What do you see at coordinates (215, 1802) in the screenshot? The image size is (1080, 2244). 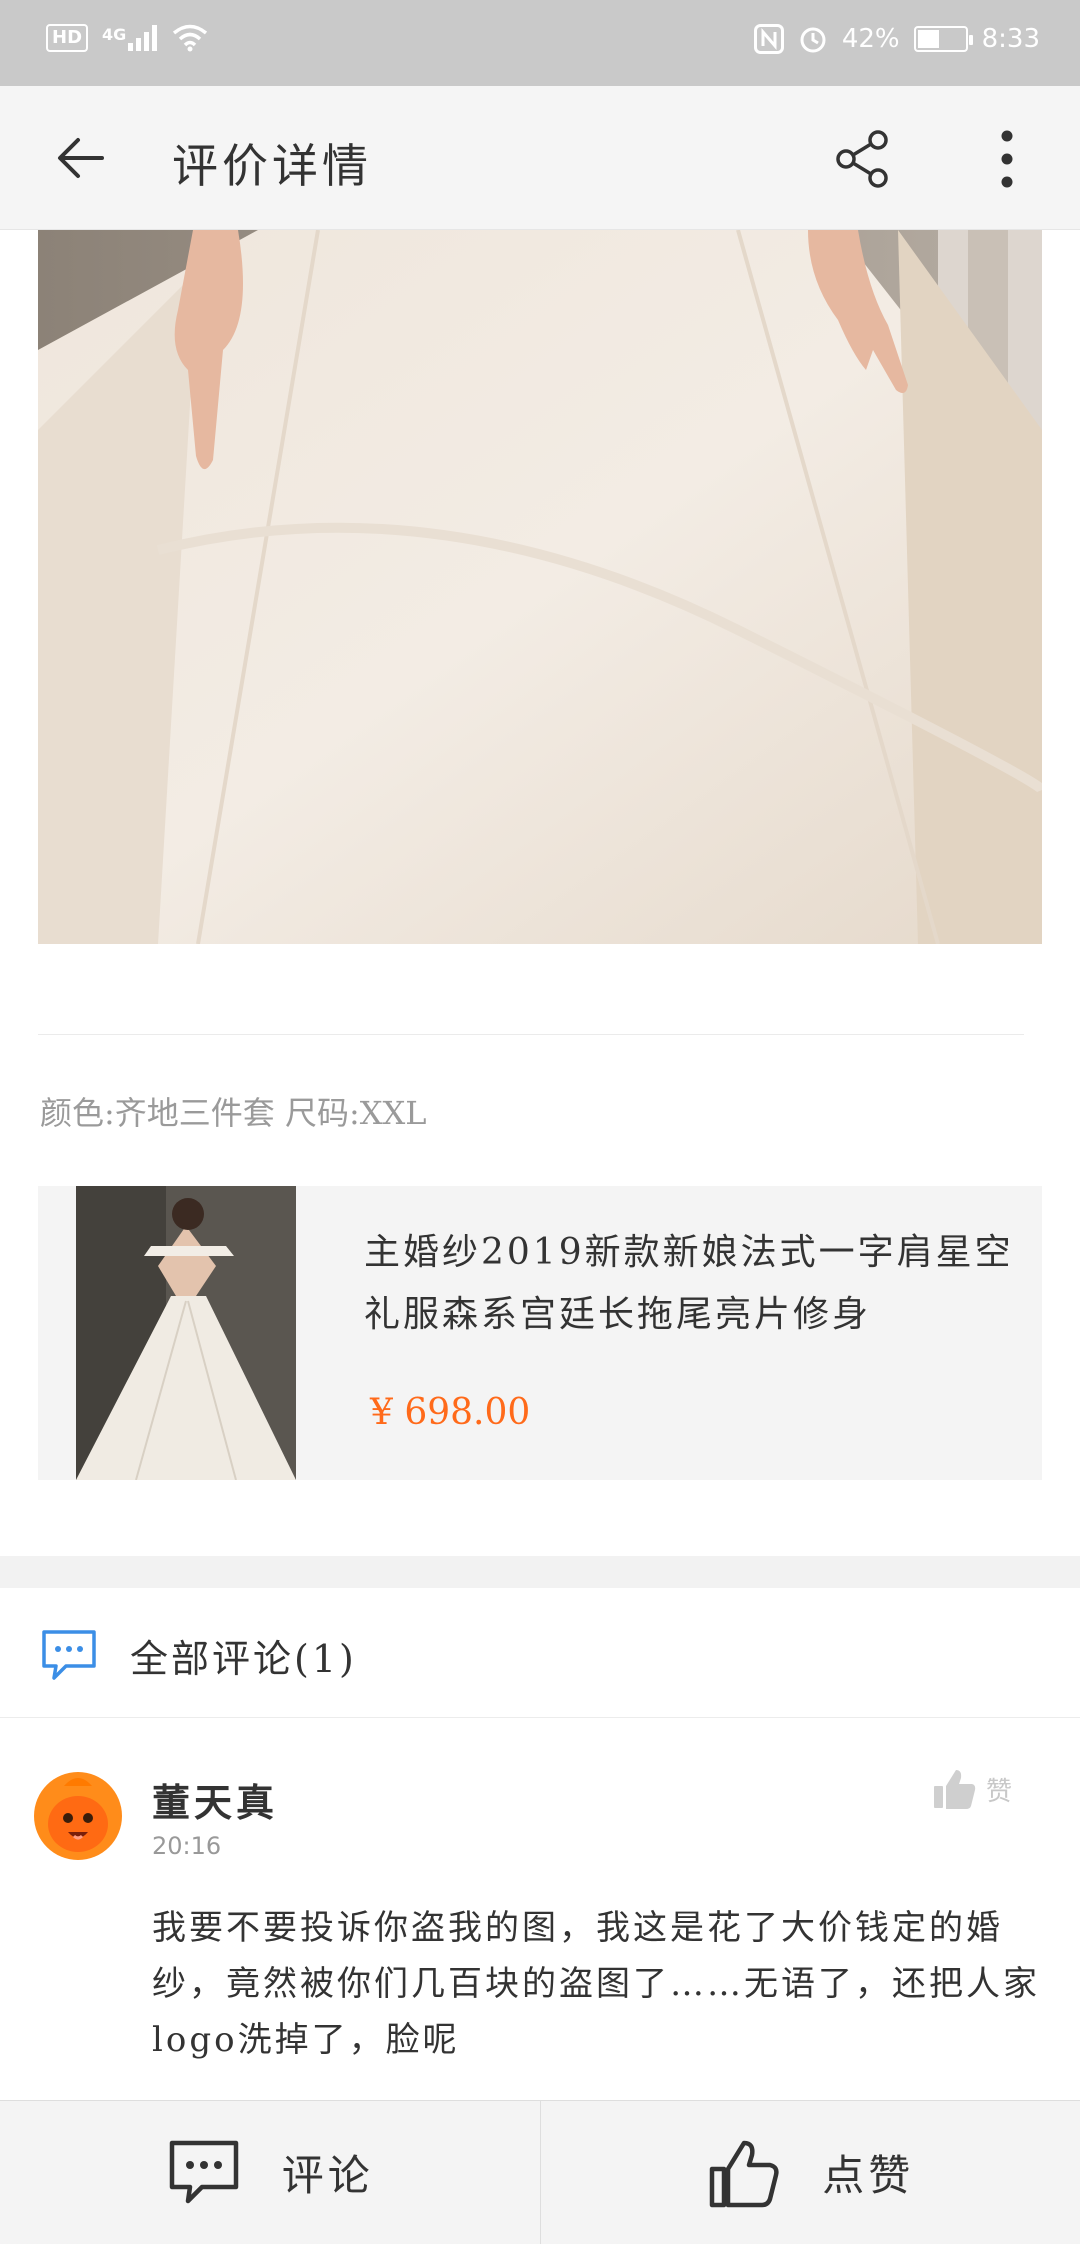 I see `comment-author: 董天真` at bounding box center [215, 1802].